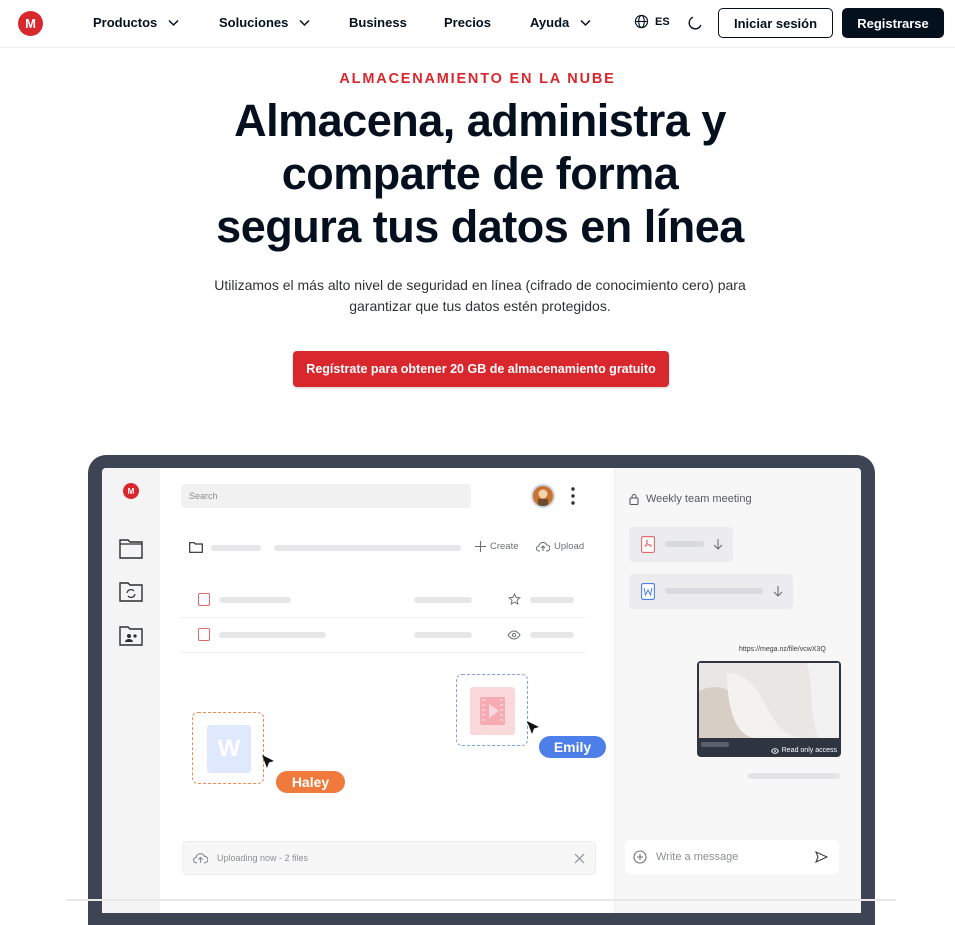  What do you see at coordinates (769, 705) in the screenshot?
I see `preview-image` at bounding box center [769, 705].